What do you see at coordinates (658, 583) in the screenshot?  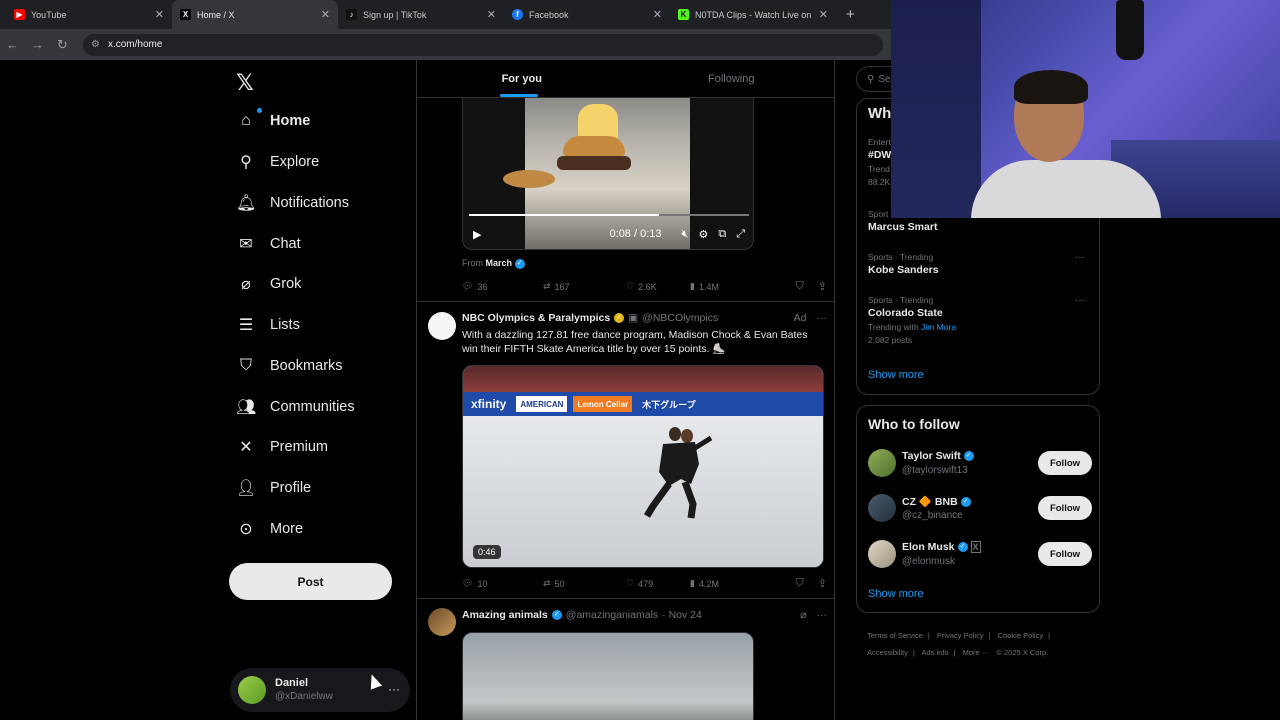 I see `like-button: ♡ 479` at bounding box center [658, 583].